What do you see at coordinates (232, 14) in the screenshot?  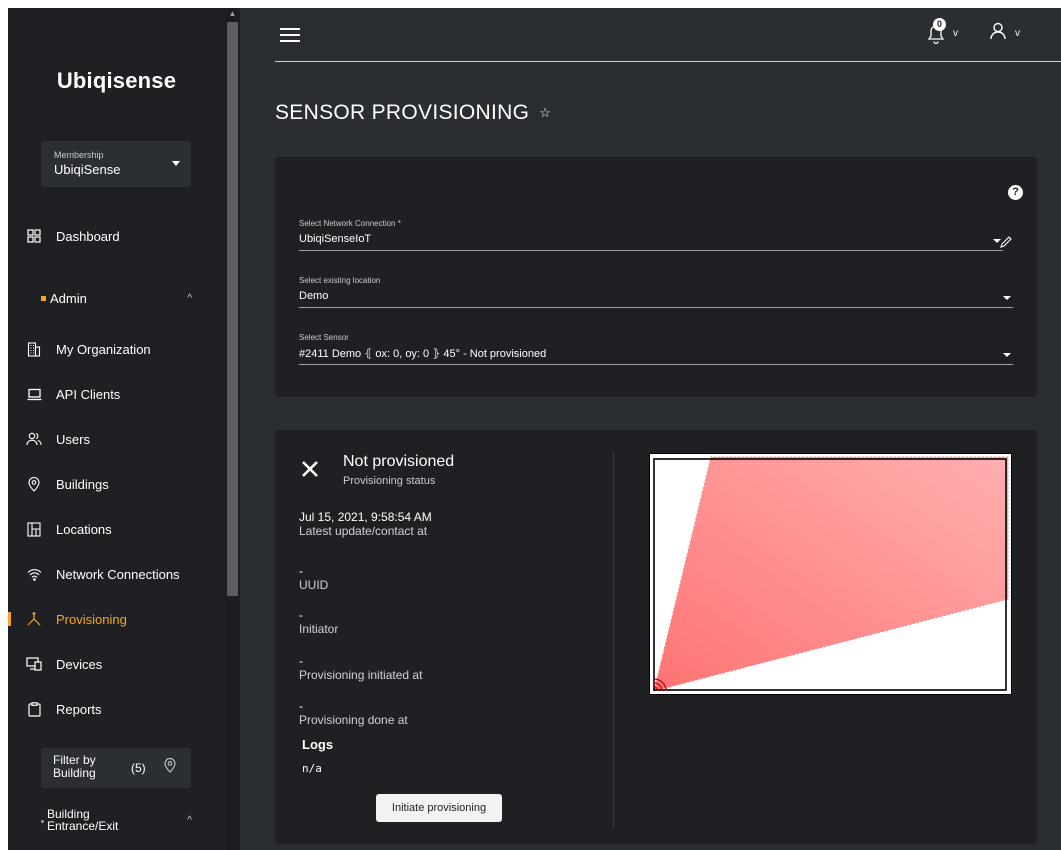 I see `scroll-up-arrow-icon: ▲` at bounding box center [232, 14].